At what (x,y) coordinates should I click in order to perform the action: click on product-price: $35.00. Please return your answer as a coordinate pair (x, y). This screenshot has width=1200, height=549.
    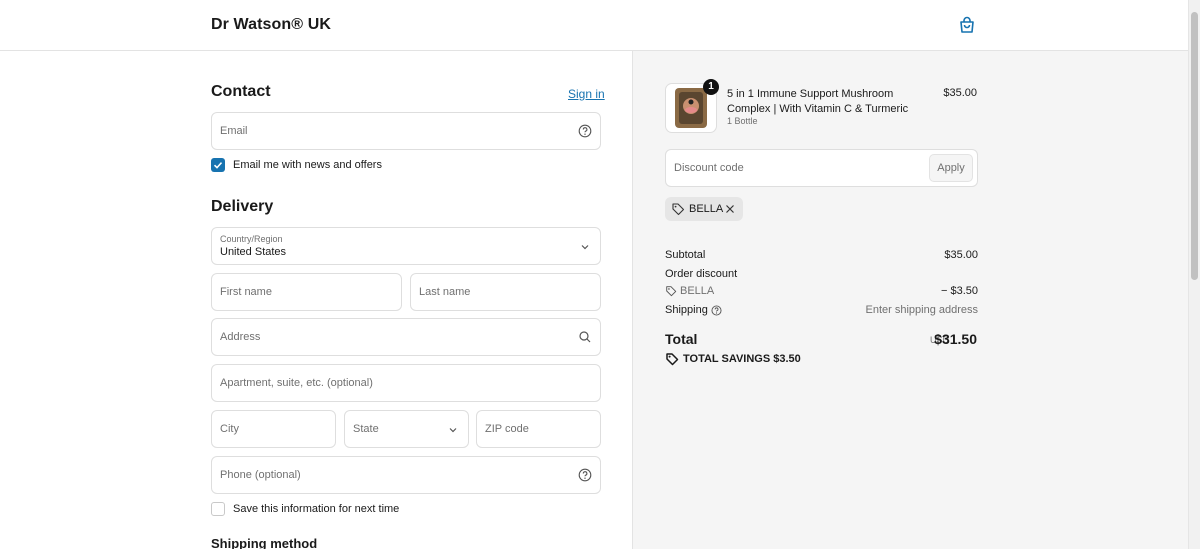
    Looking at the image, I should click on (960, 93).